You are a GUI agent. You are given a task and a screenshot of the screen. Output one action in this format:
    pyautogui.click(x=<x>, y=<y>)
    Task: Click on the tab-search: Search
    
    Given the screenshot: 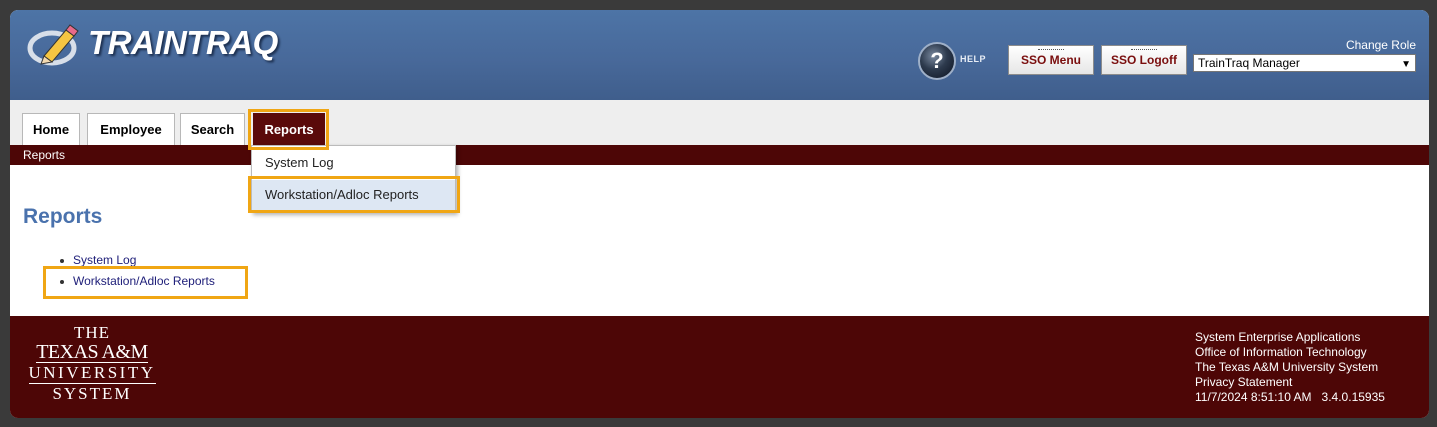 What is the action you would take?
    pyautogui.click(x=212, y=129)
    